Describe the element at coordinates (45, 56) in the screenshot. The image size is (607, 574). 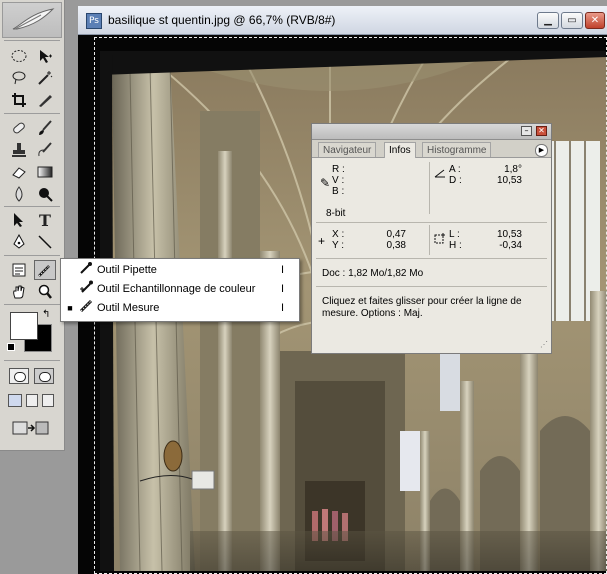
I see `move-icon` at that location.